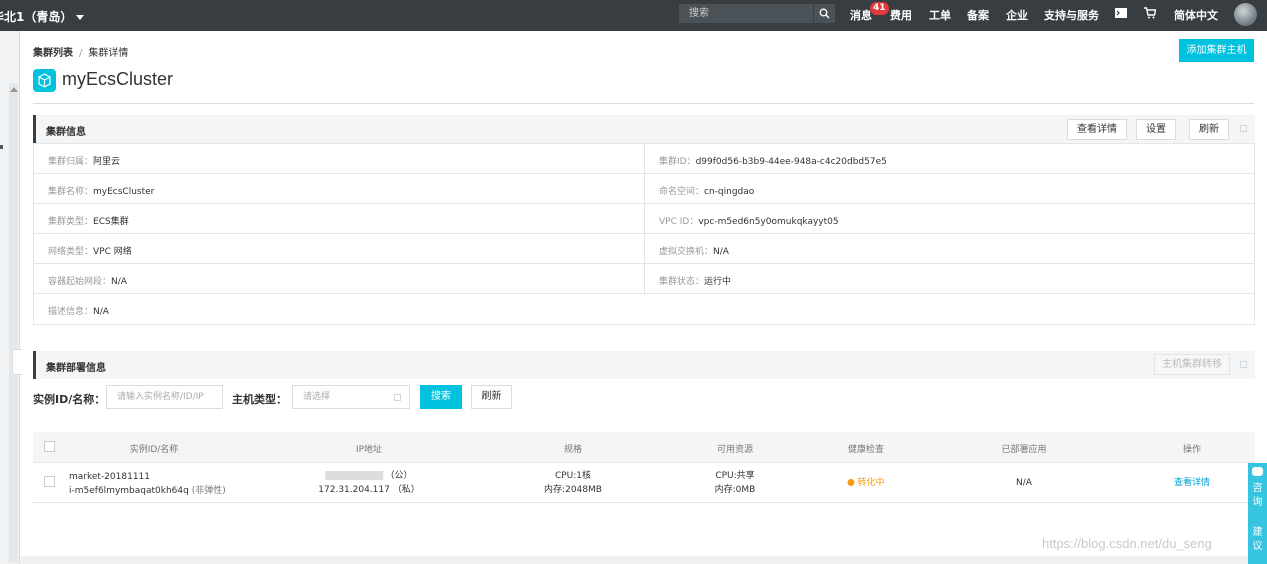 The height and width of the screenshot is (564, 1267). Describe the element at coordinates (1216, 50) in the screenshot. I see `add-cluster-host-button: 添加集群主机` at that location.